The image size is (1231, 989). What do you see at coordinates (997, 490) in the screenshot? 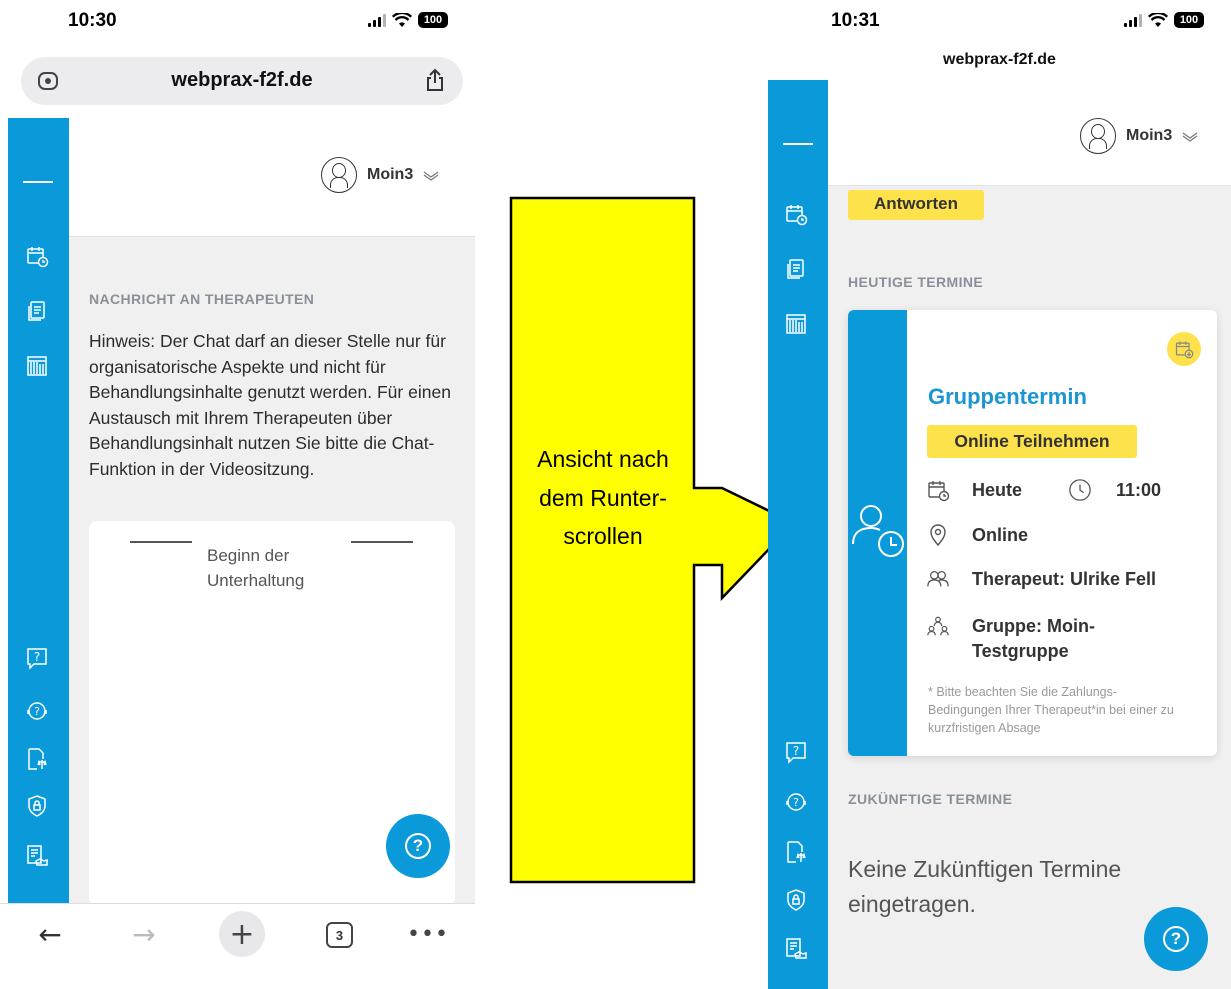
I see `appointment-date: Heute` at bounding box center [997, 490].